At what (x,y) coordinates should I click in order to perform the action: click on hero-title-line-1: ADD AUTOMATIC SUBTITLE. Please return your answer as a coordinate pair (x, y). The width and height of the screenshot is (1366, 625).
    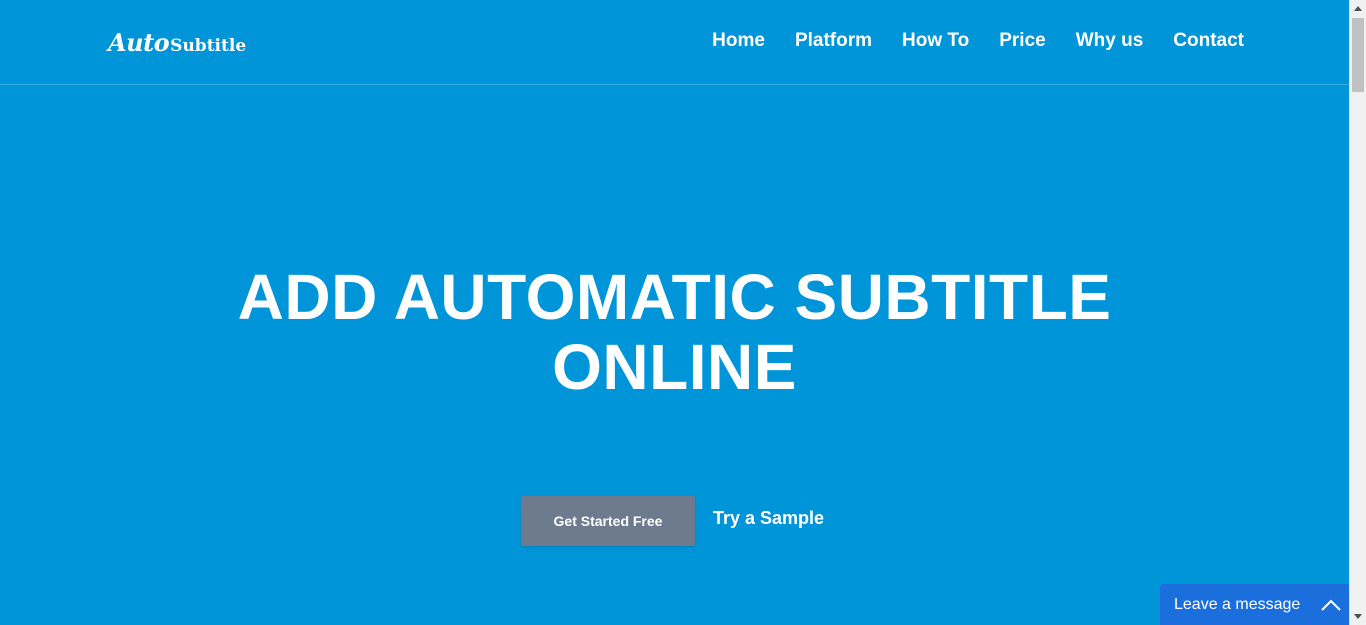
    Looking at the image, I should click on (674, 297).